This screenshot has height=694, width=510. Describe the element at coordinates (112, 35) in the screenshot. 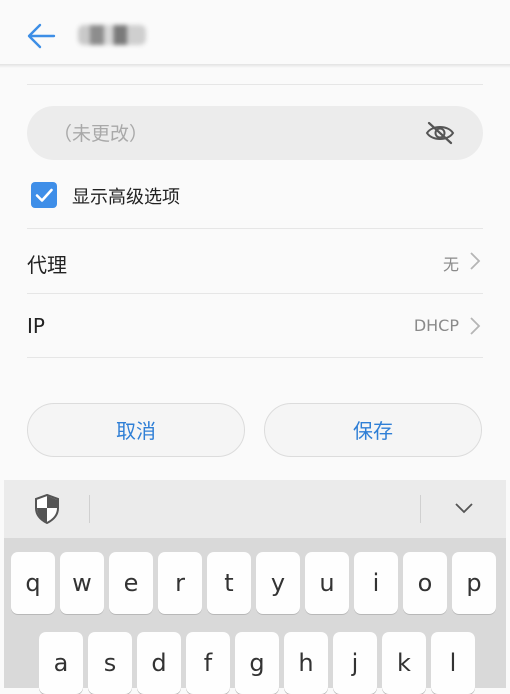

I see `redacted-network-name` at that location.